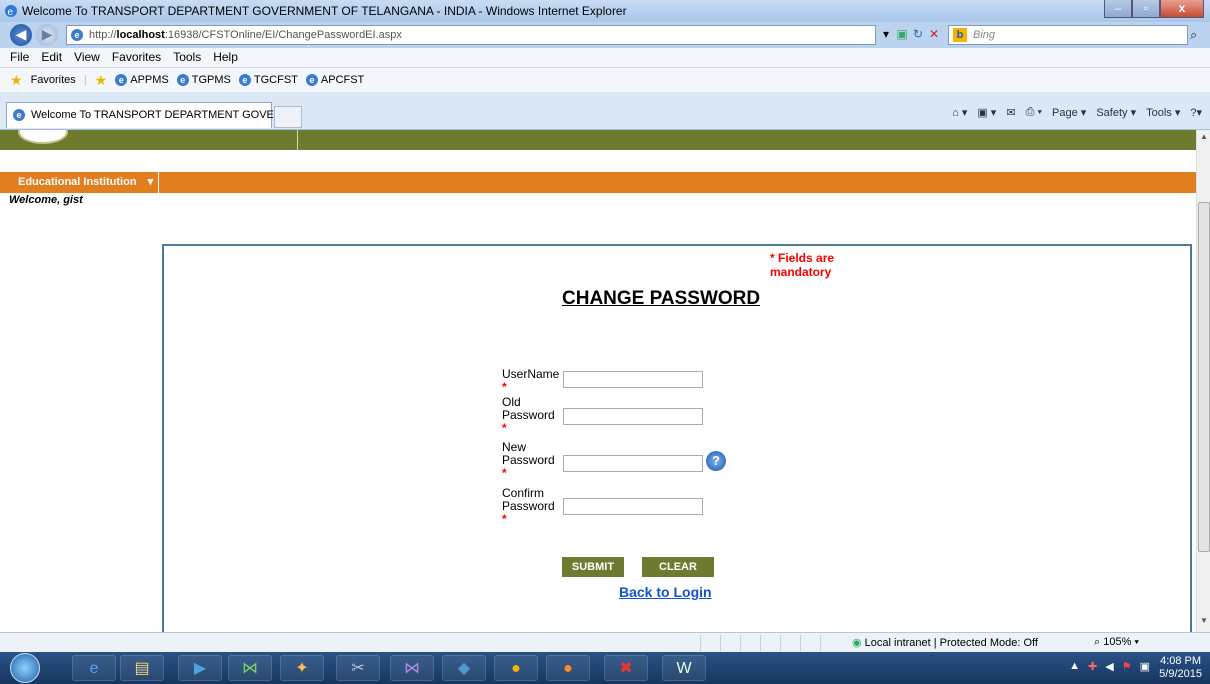  I want to click on favorites-button: Favorites, so click(53, 80).